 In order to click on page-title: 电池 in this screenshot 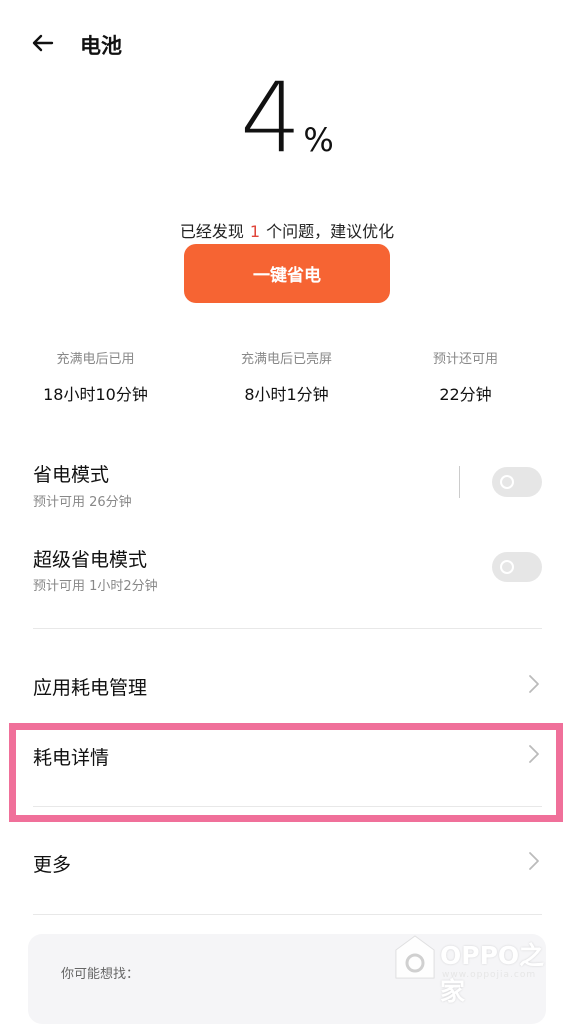, I will do `click(101, 46)`.